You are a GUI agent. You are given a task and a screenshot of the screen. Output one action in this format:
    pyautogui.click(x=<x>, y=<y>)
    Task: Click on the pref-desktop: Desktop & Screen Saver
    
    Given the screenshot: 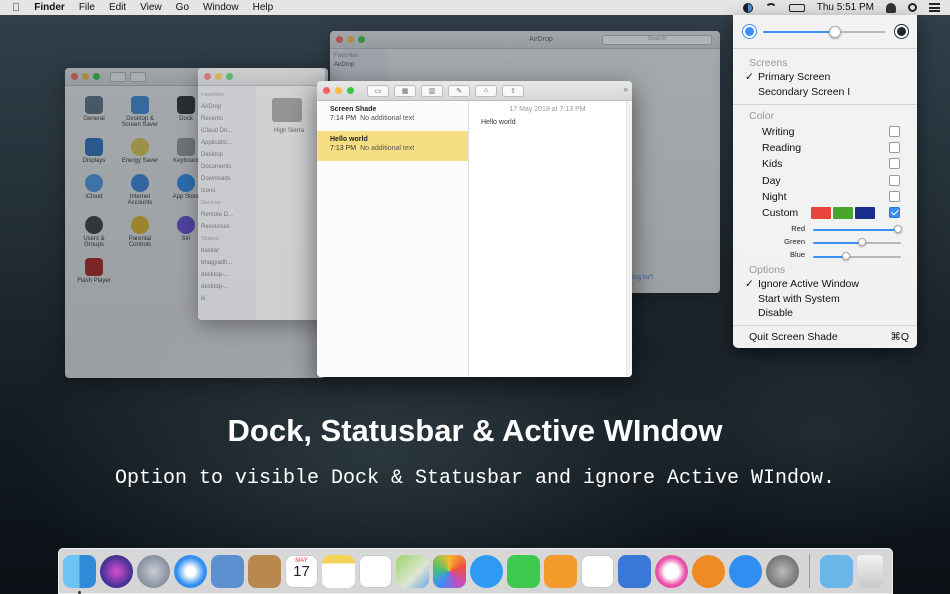 What is the action you would take?
    pyautogui.click(x=140, y=112)
    